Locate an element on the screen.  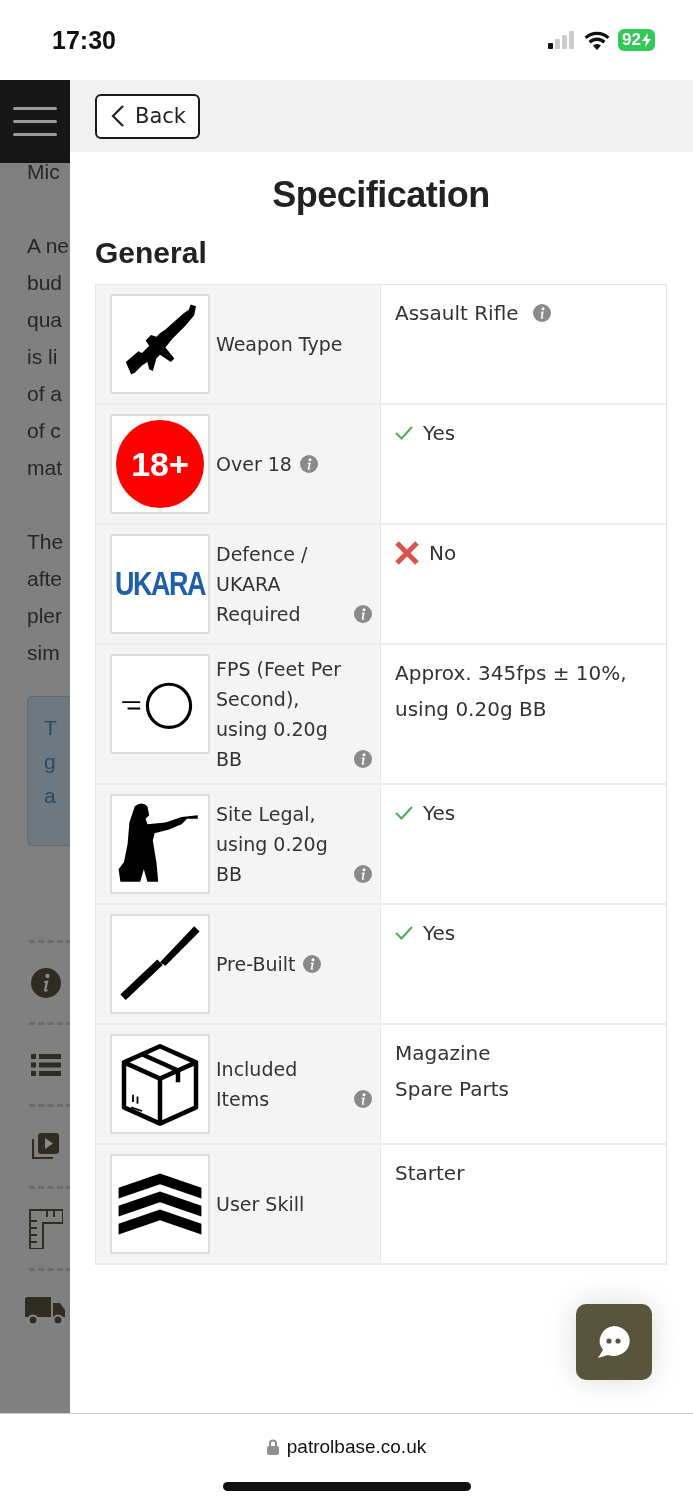
page-text: qua is located at coordinates (45, 319).